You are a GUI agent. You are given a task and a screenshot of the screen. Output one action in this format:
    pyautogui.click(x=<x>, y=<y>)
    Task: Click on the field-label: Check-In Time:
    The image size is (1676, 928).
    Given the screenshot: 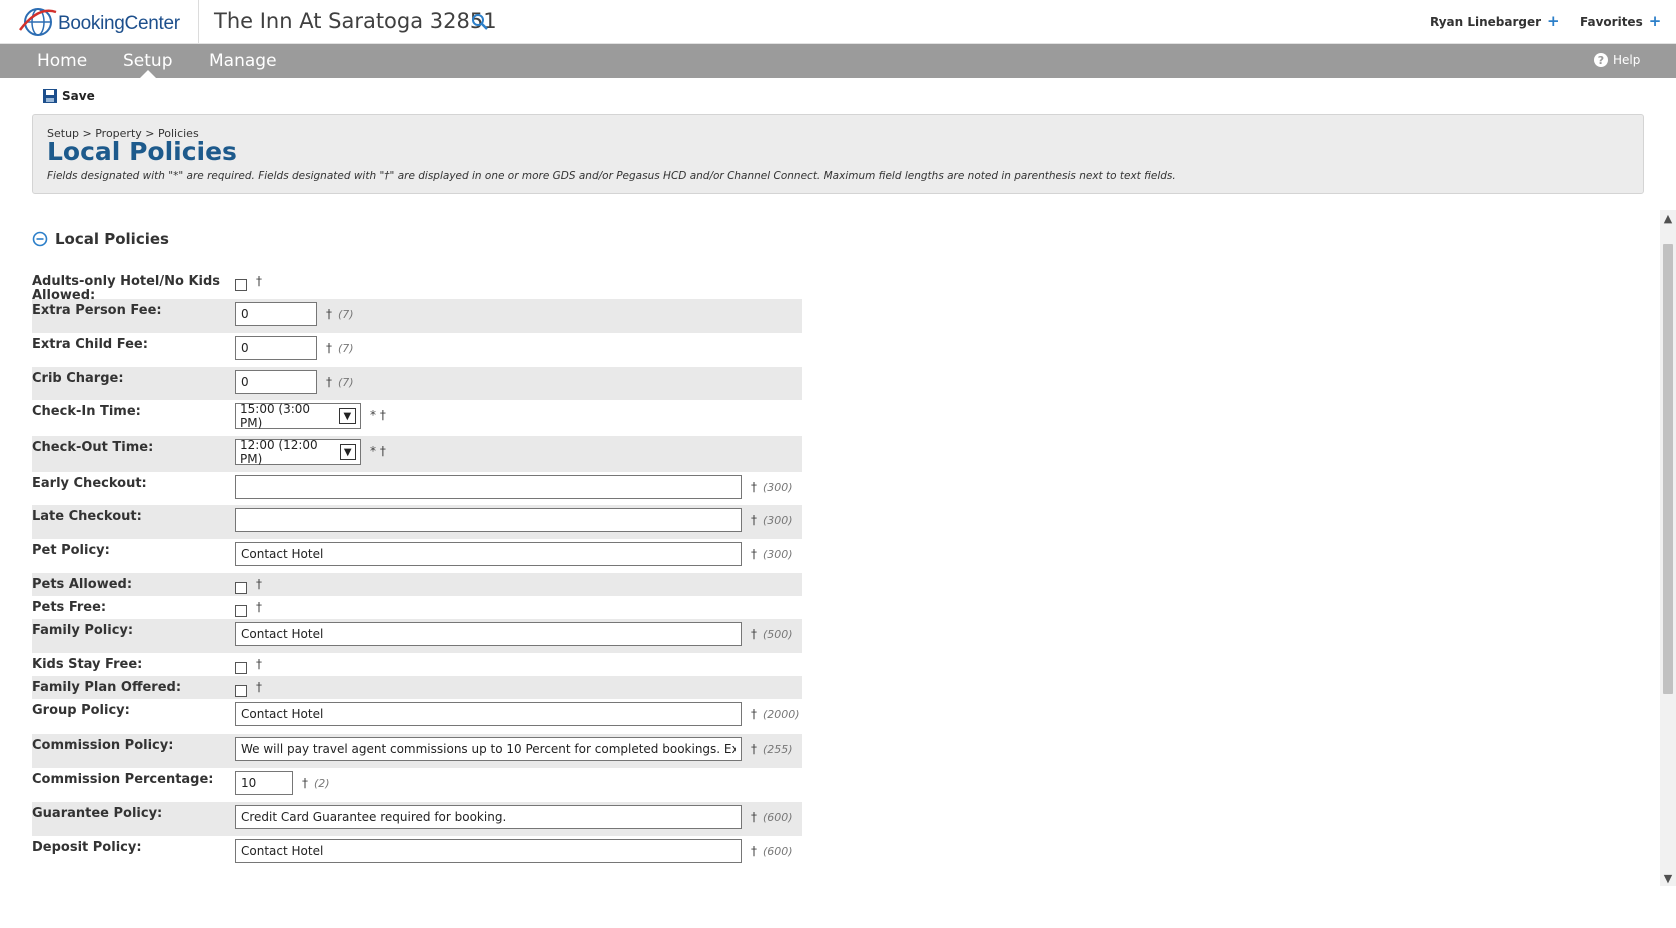 What is the action you would take?
    pyautogui.click(x=86, y=411)
    